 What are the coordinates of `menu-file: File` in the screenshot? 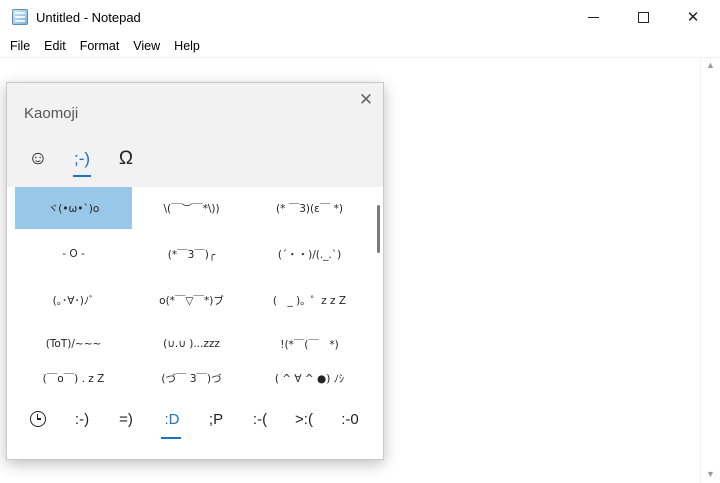 It's located at (20, 46).